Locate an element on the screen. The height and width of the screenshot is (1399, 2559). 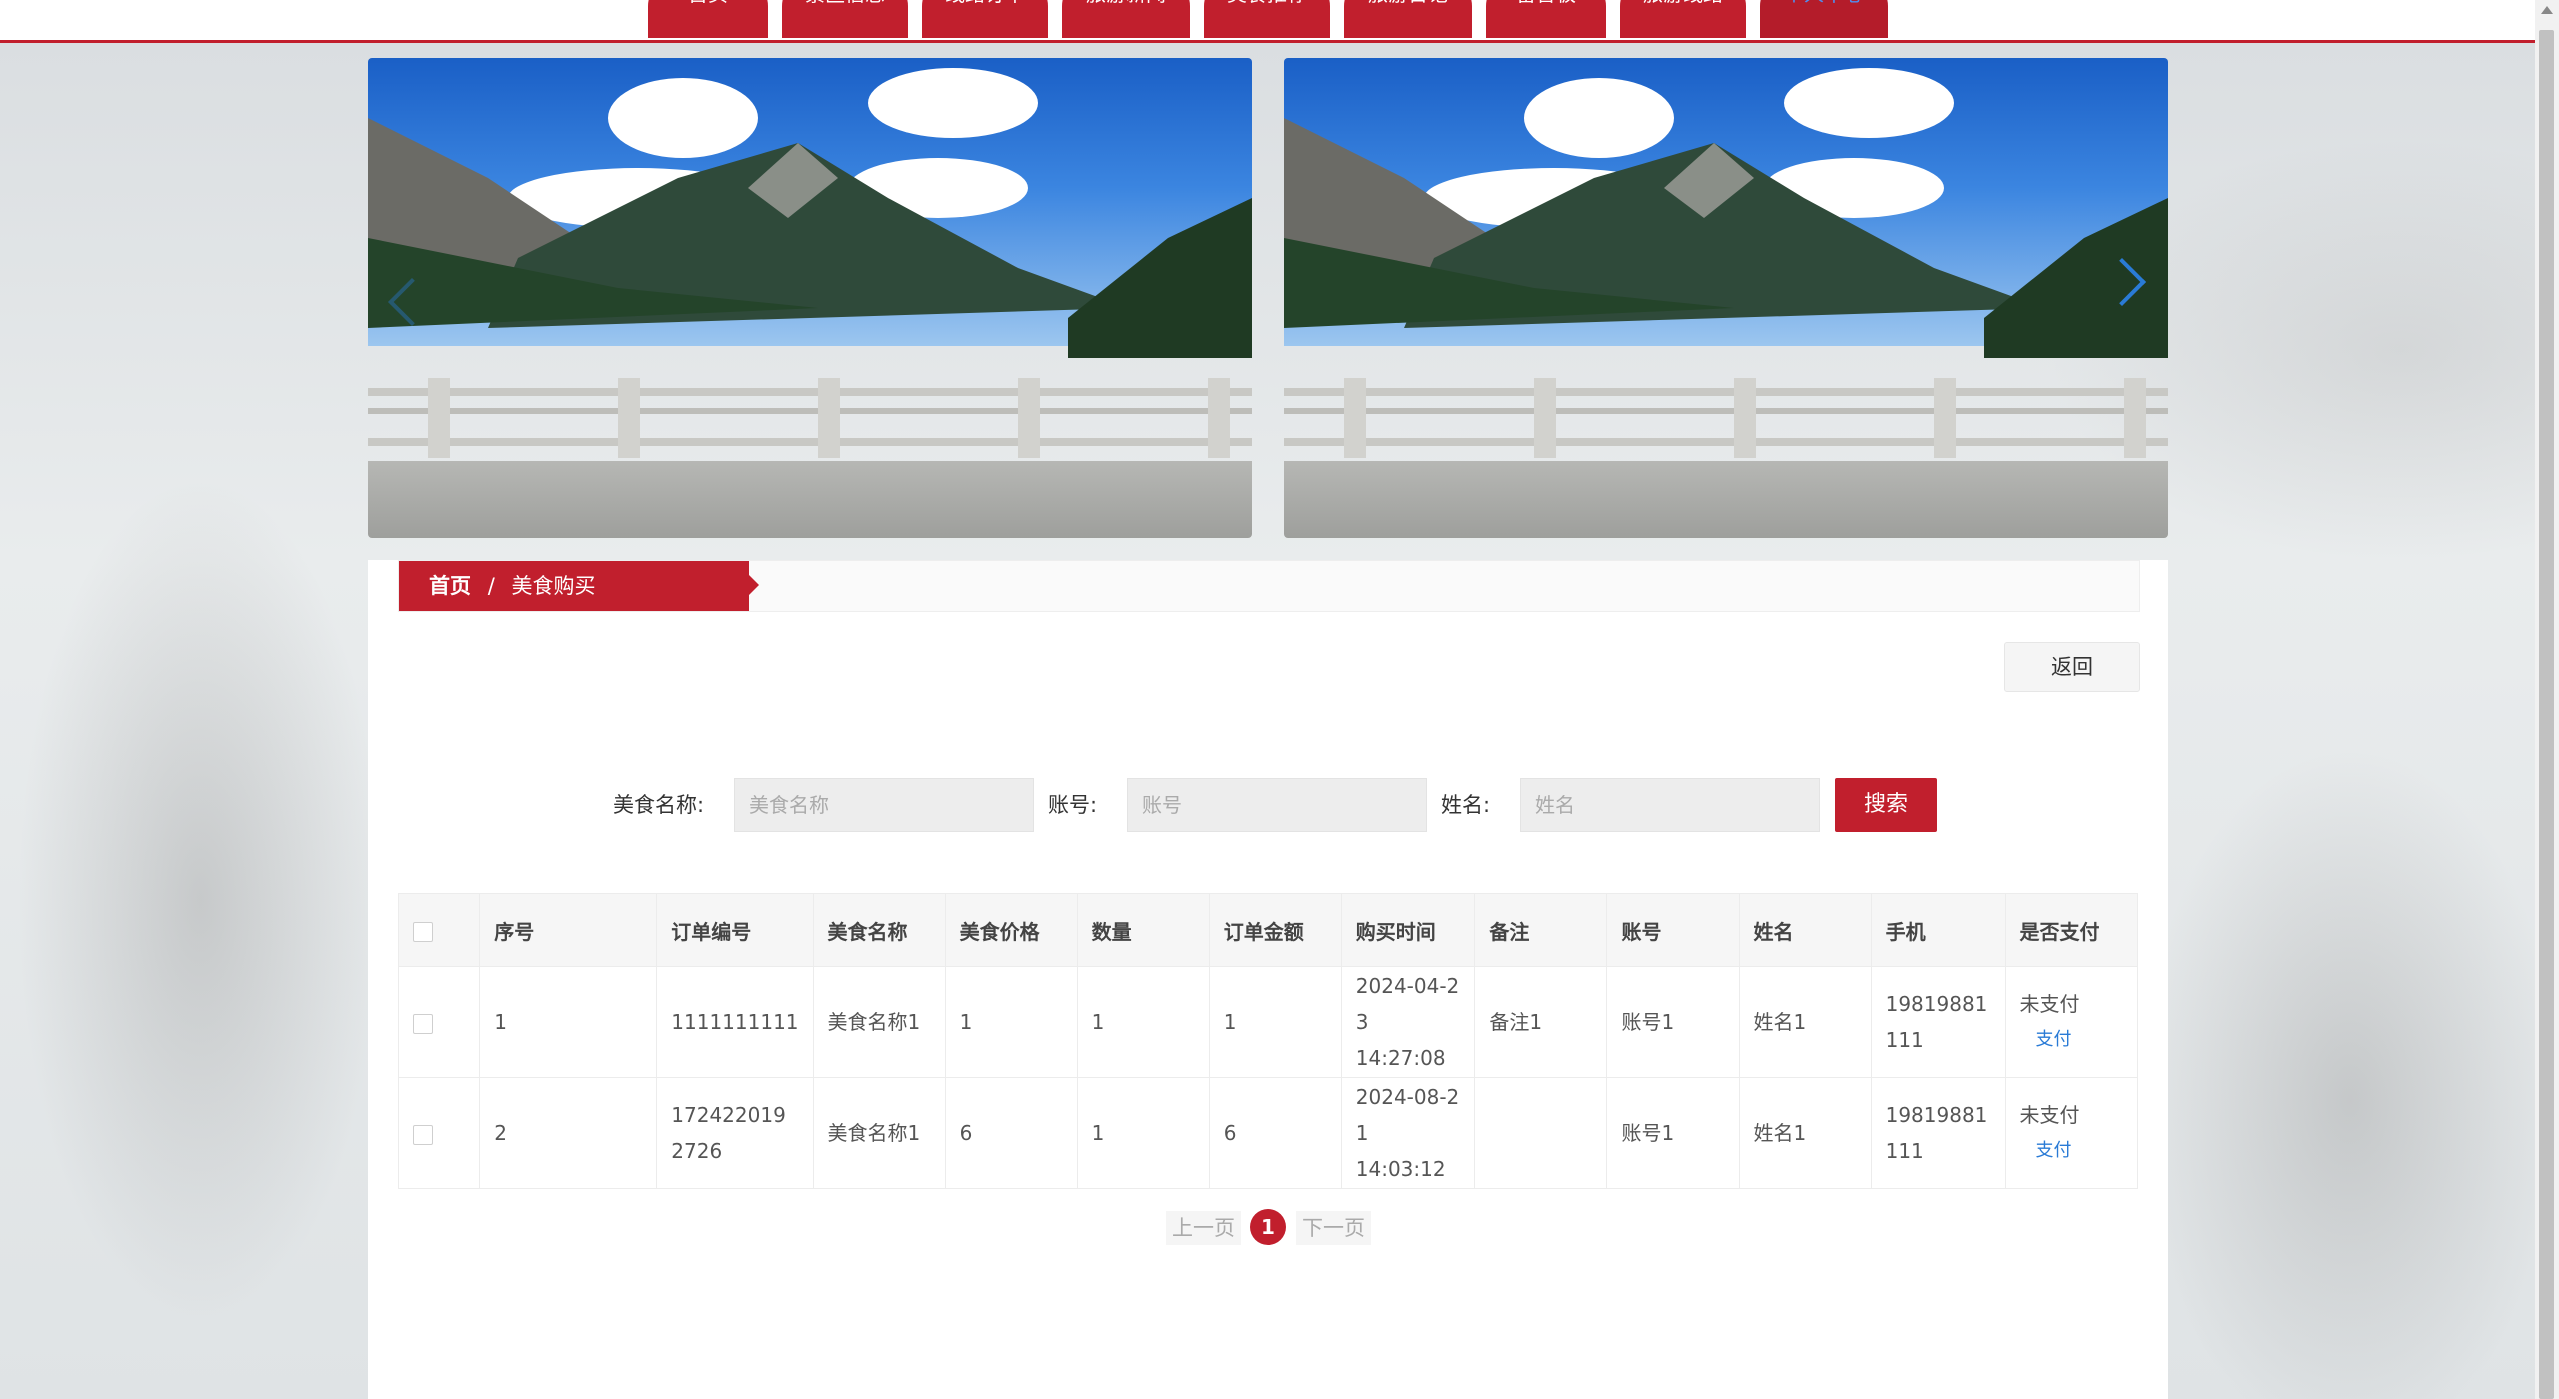
pagination: 上一页 1 下一页 is located at coordinates (1268, 1227).